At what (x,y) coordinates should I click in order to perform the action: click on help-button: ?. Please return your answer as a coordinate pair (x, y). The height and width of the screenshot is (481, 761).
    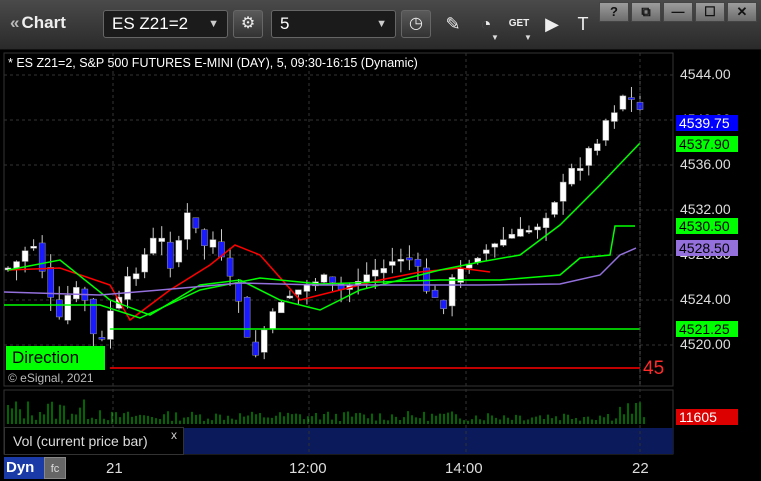
    Looking at the image, I should click on (614, 12).